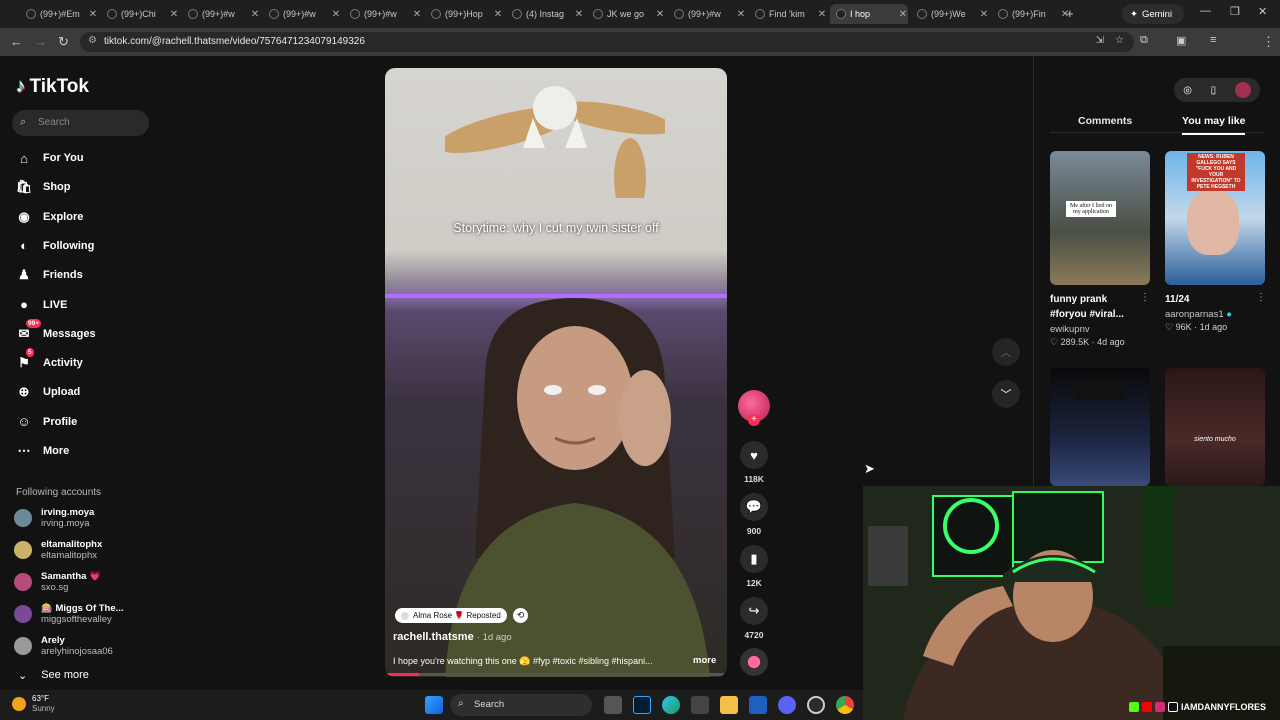 This screenshot has height=720, width=1280. Describe the element at coordinates (63, 42) in the screenshot. I see `reload-icon: ↻` at that location.